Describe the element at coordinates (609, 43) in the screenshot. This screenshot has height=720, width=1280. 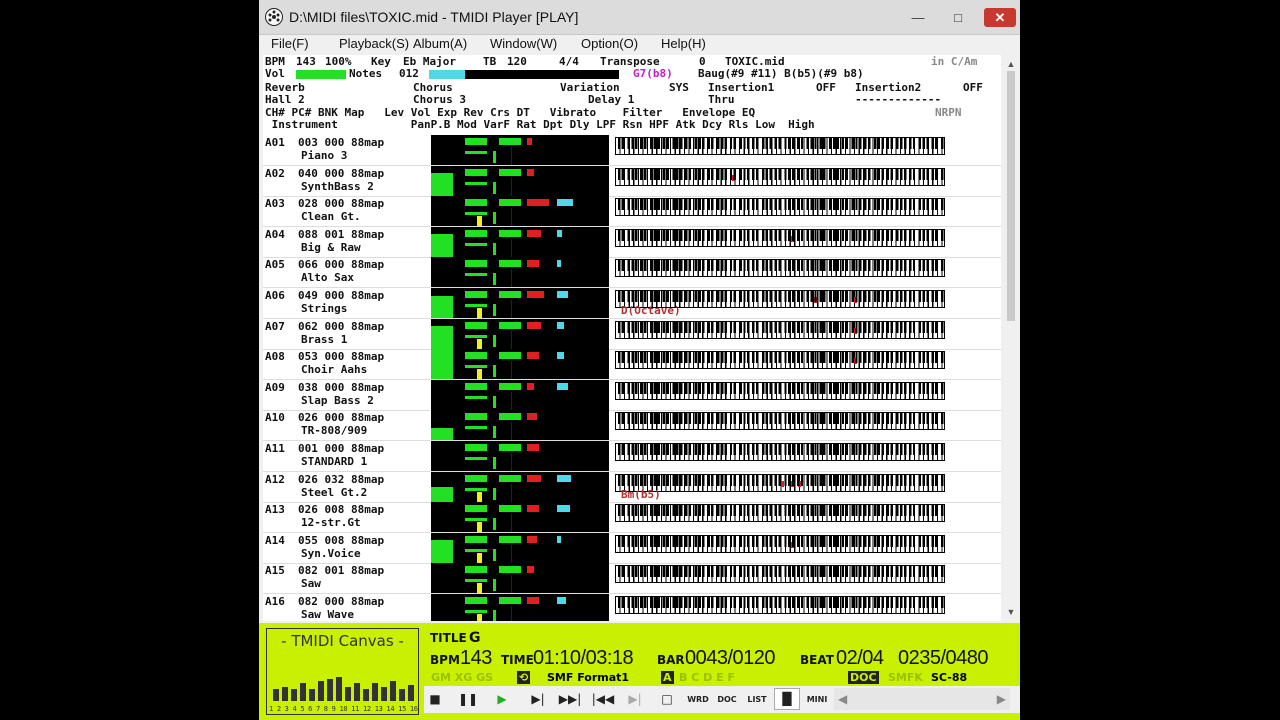
I see `menu-option: Option(O)` at that location.